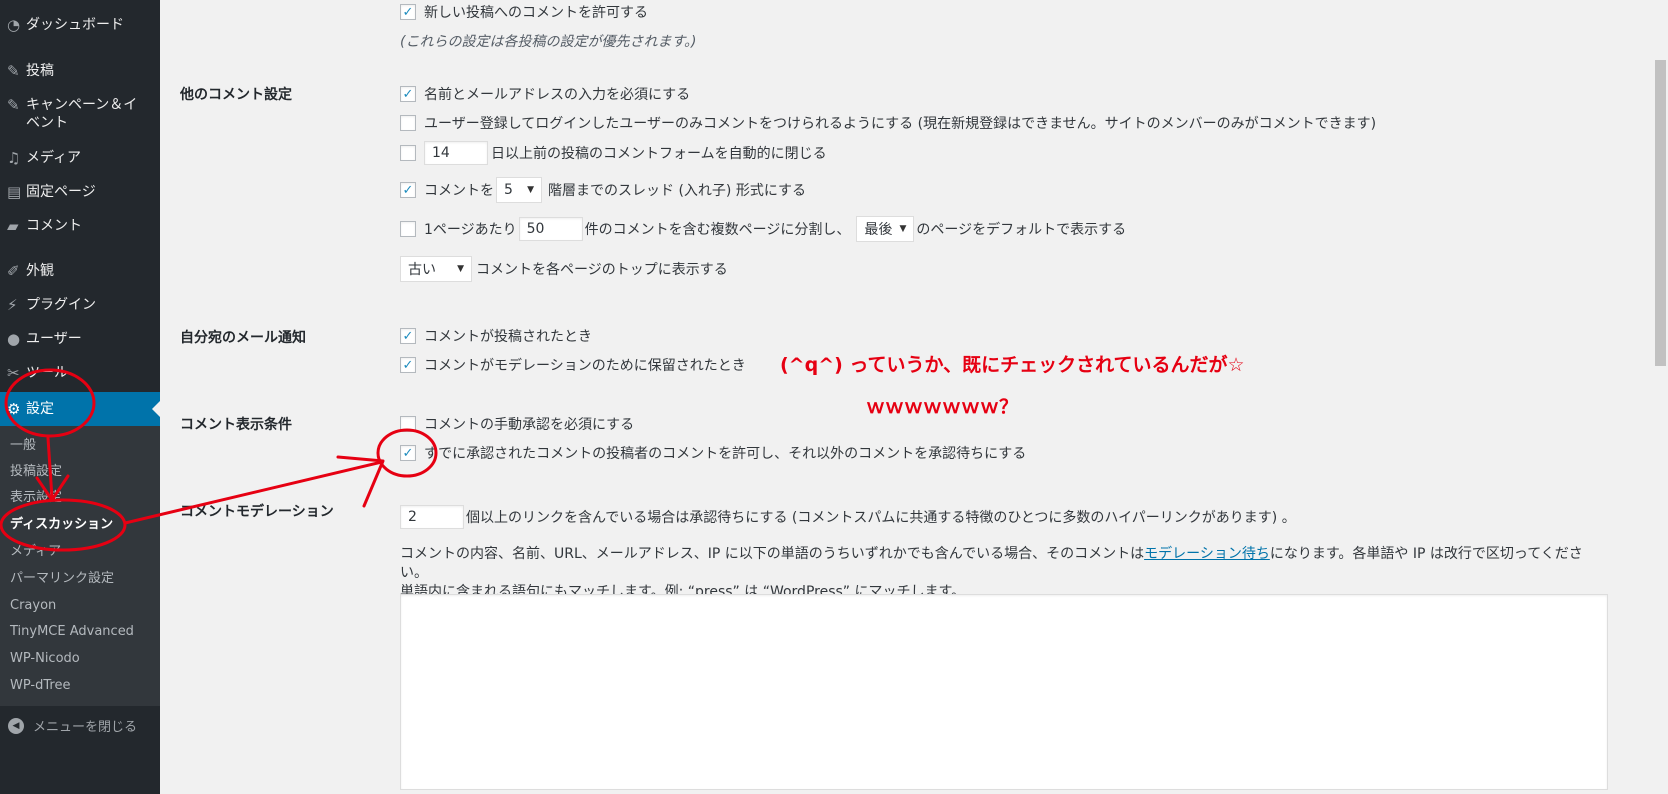 Image resolution: width=1668 pixels, height=794 pixels. What do you see at coordinates (557, 95) in the screenshot?
I see `require-name-label: 名前とメールアドレスの入力を必須にする` at bounding box center [557, 95].